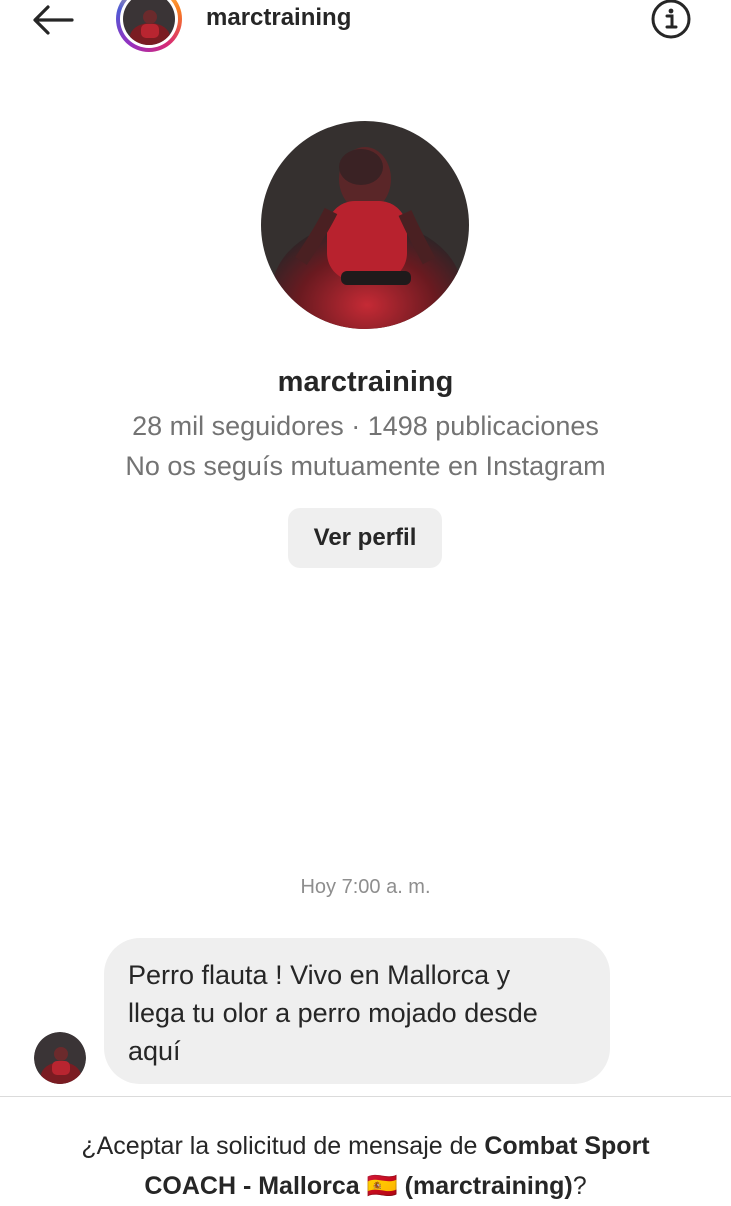  I want to click on view-profile-button: Ver perfil, so click(365, 538).